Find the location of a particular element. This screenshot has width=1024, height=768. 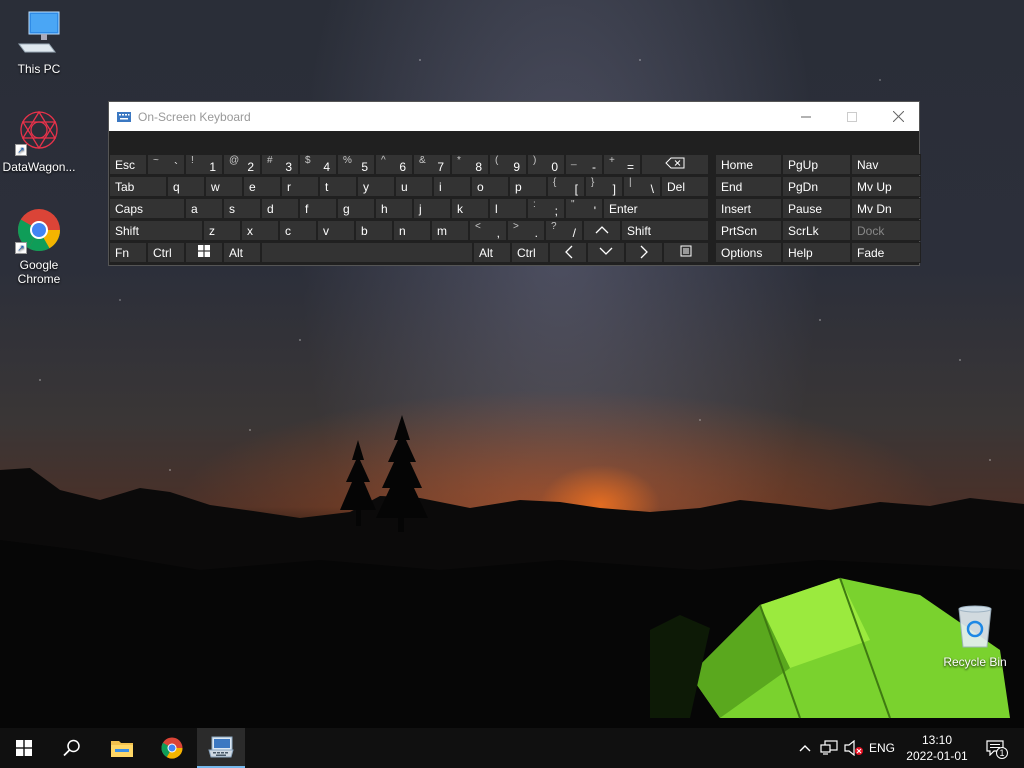

key-c: c is located at coordinates (298, 230).